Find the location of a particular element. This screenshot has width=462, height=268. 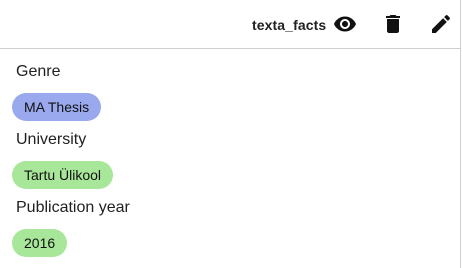

eye-icon is located at coordinates (345, 24).